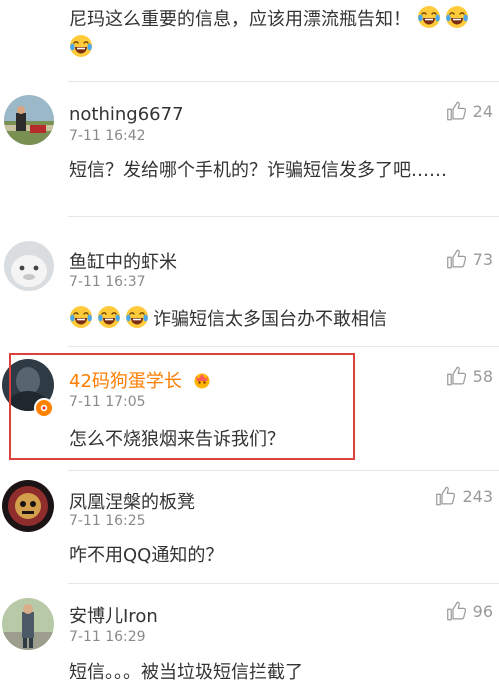 This screenshot has height=699, width=499. I want to click on comment-body: 咋不用QQ通知的？, so click(146, 555).